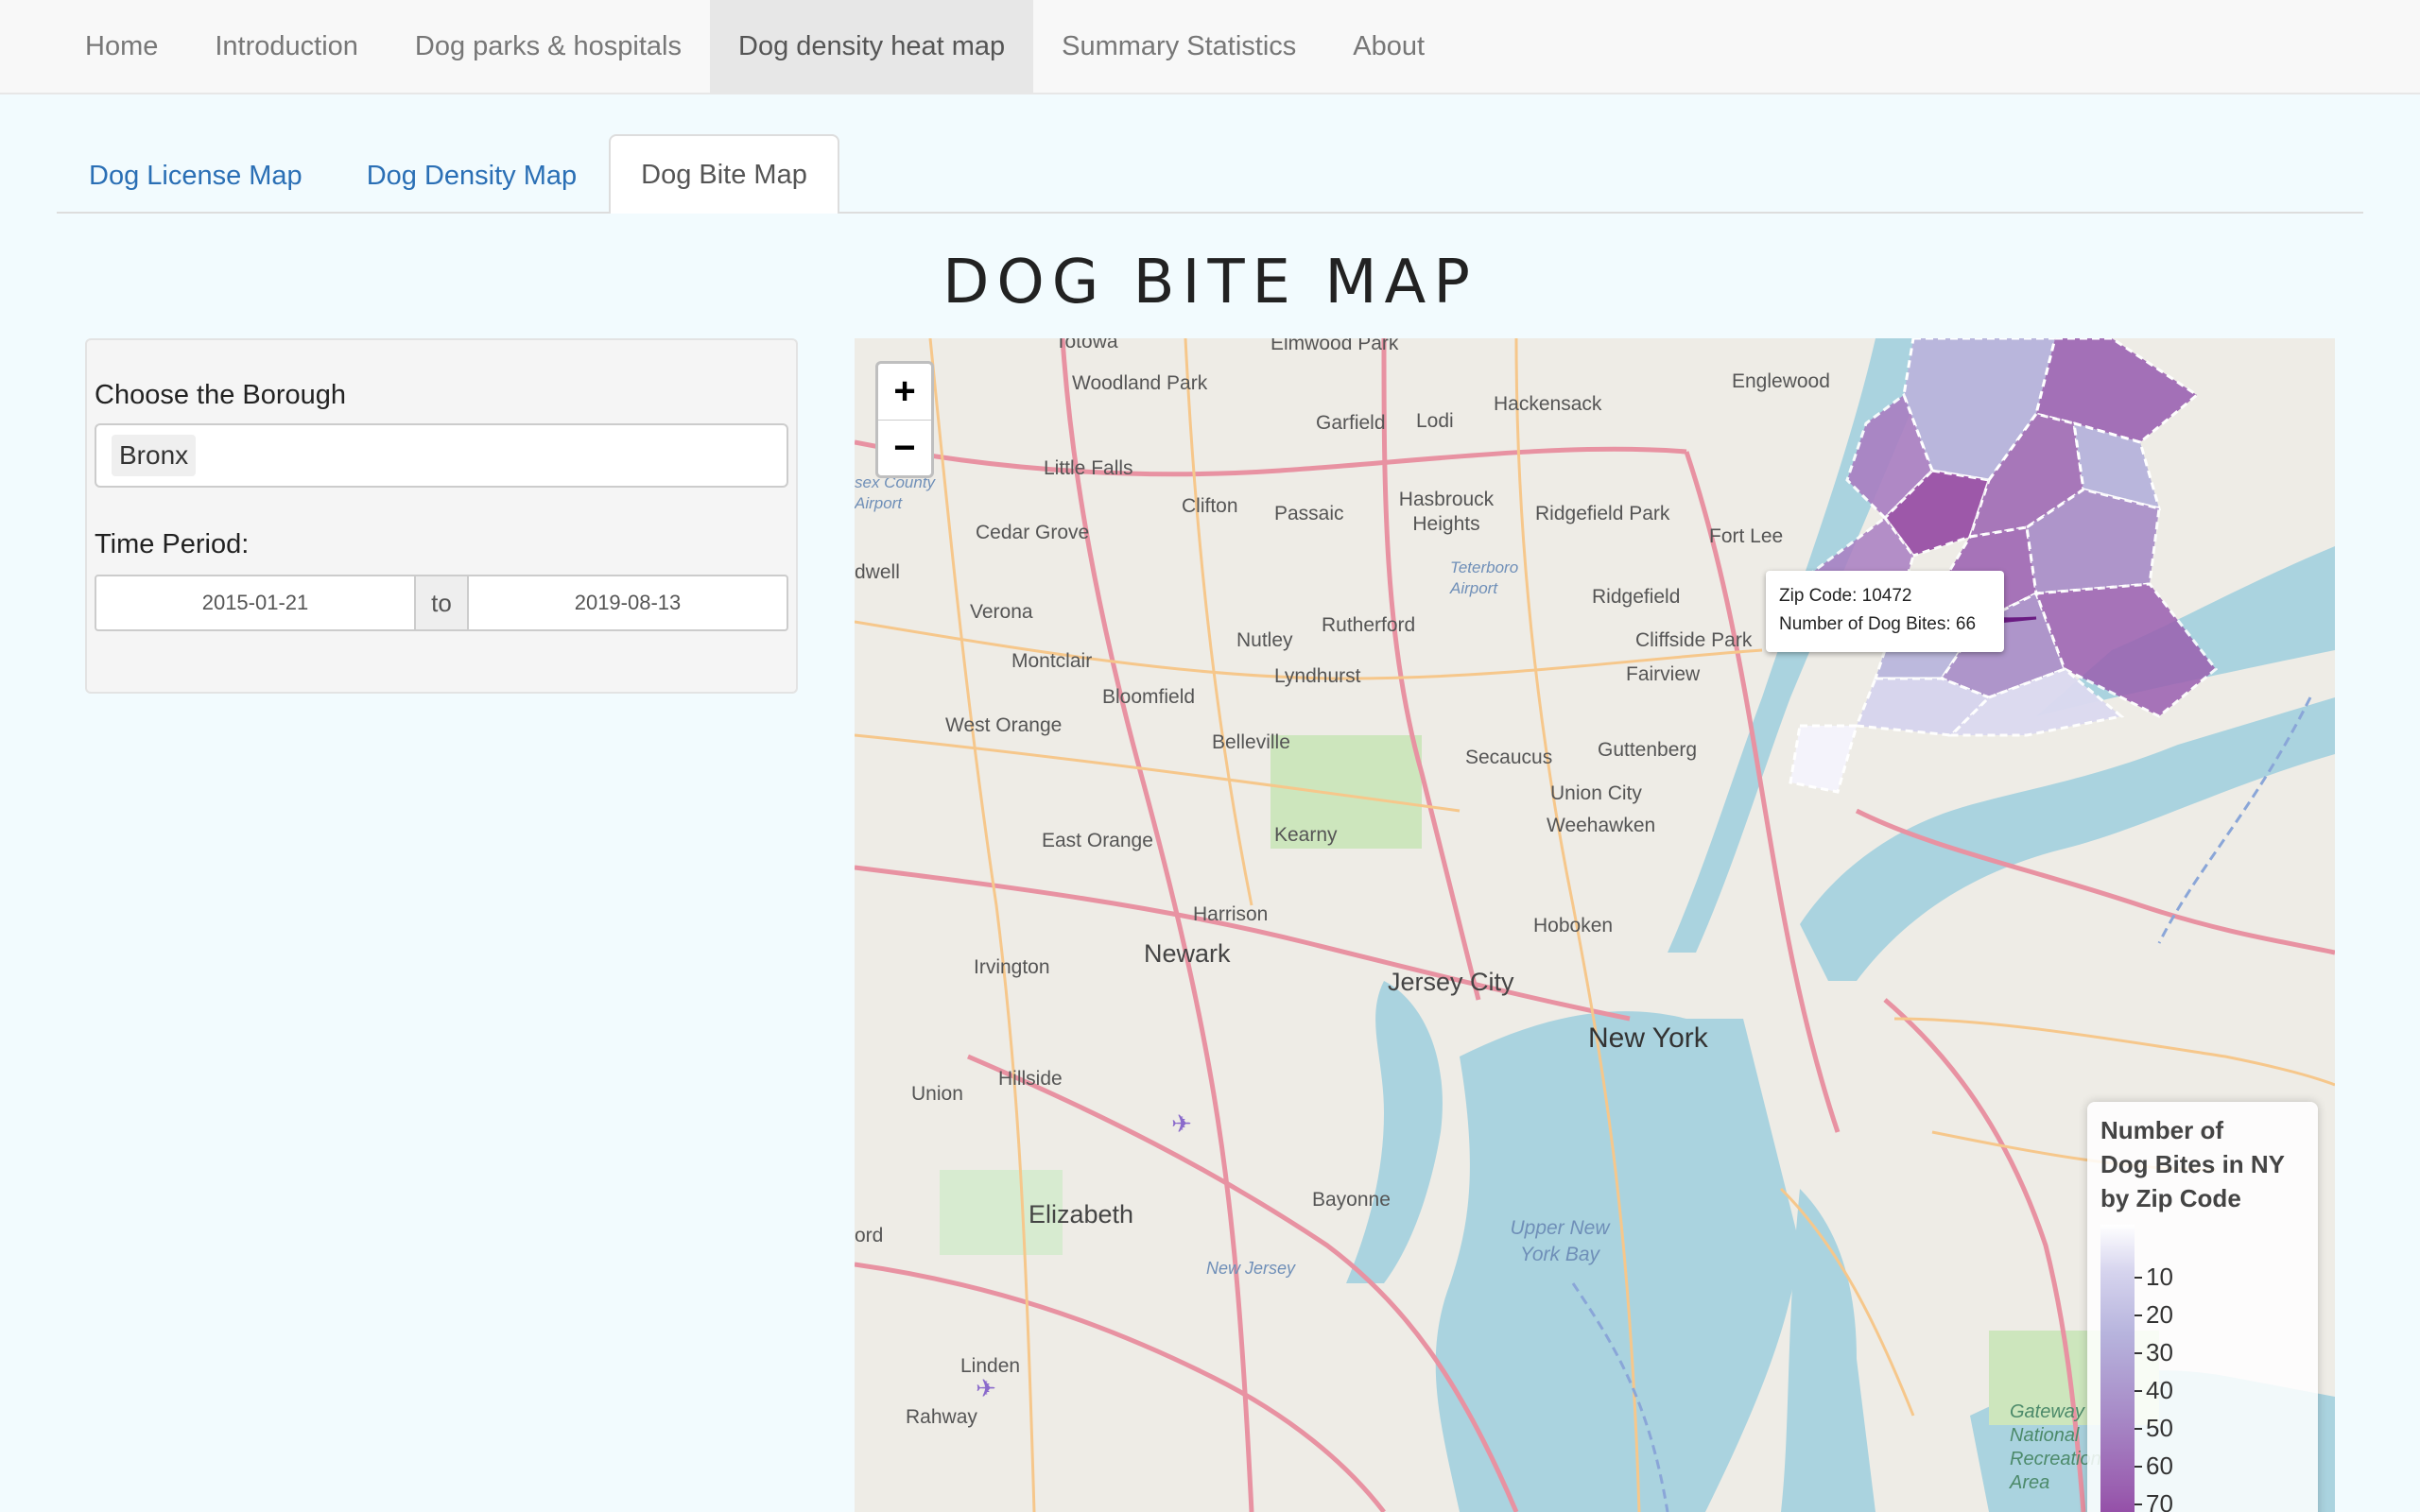 Image resolution: width=2420 pixels, height=1512 pixels. I want to click on nav-dog-density-heat-map: Dog density heat map, so click(872, 46).